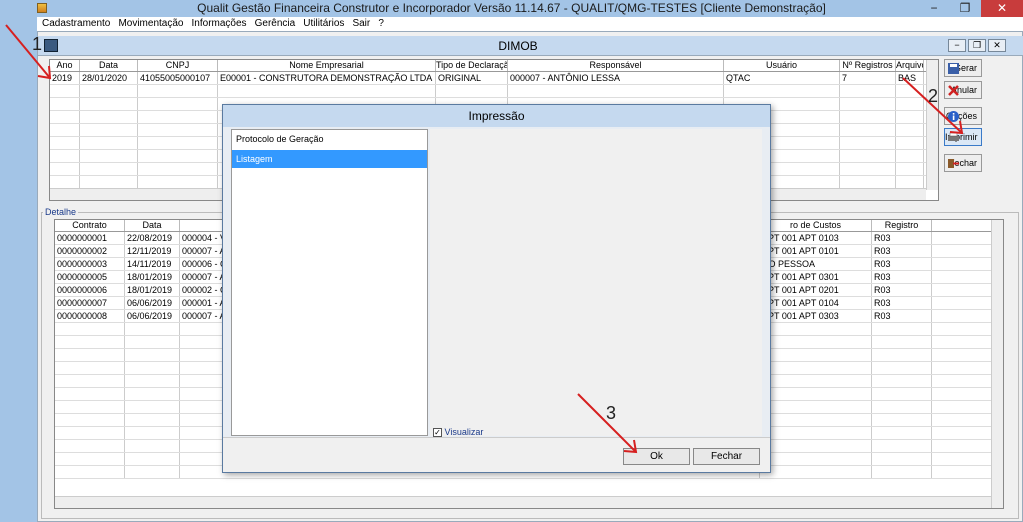  I want to click on menu-sair: Sair, so click(361, 24).